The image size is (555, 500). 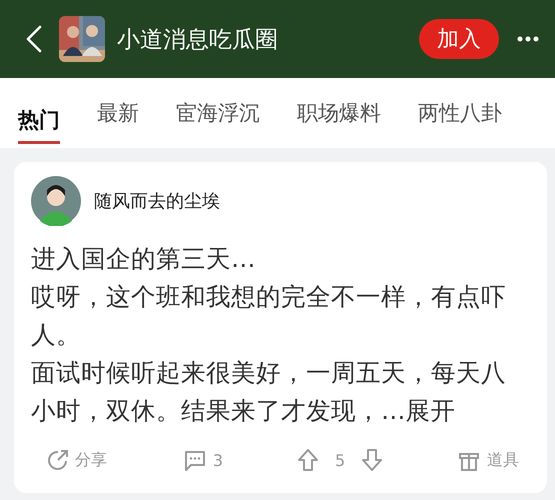 I want to click on author-name: 随风而去的尘埃, so click(x=157, y=201).